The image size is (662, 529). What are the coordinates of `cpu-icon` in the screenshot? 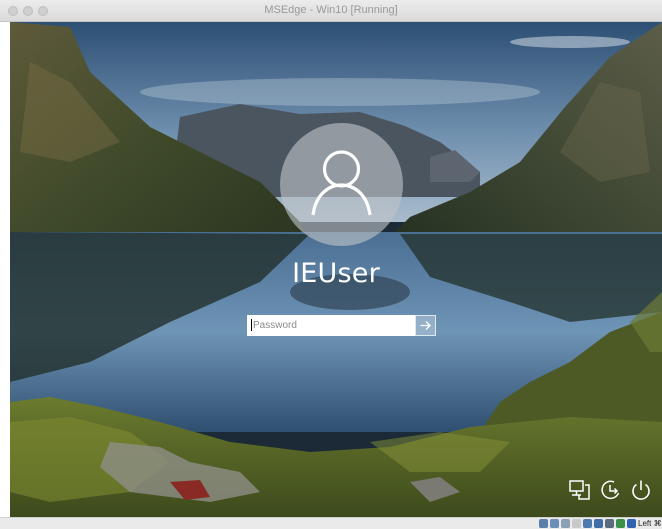 It's located at (620, 523).